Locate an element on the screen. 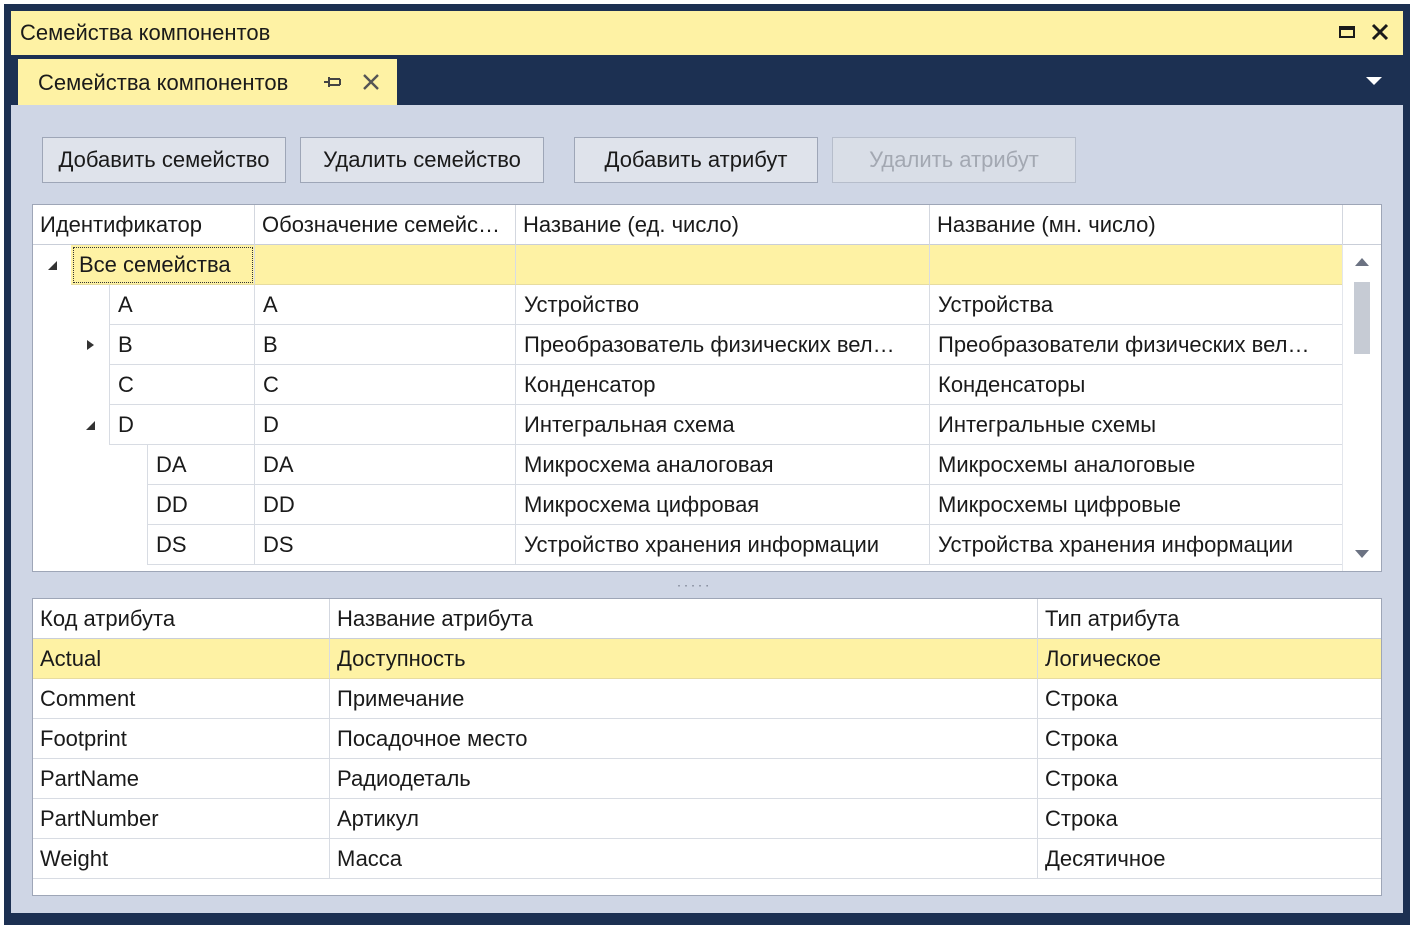 The width and height of the screenshot is (1414, 929). delete-family-button: Удалить семейство is located at coordinates (422, 160).